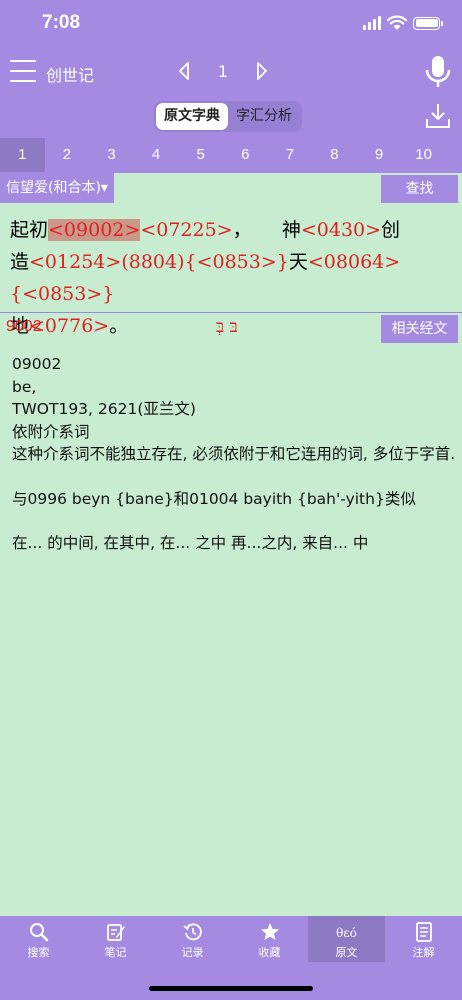 Image resolution: width=462 pixels, height=1000 pixels. I want to click on prev-chapter-icon, so click(184, 71).